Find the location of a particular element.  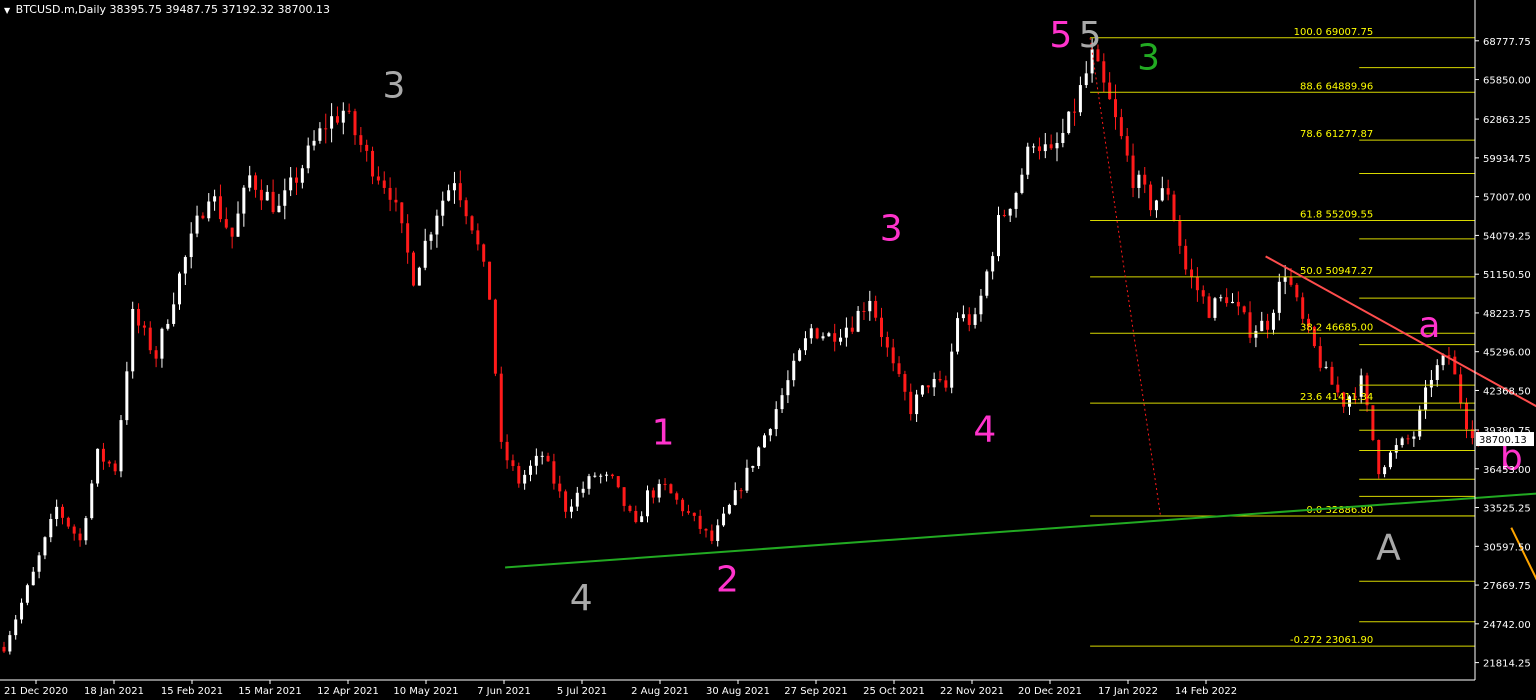

fib-label: 61.8 55209.55 is located at coordinates (1336, 214).